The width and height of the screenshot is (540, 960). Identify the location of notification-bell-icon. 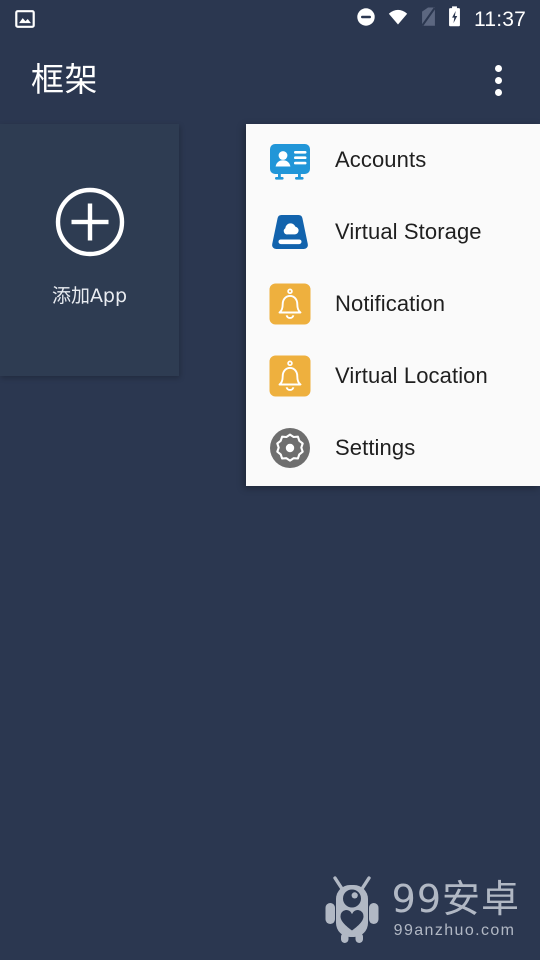
(290, 304).